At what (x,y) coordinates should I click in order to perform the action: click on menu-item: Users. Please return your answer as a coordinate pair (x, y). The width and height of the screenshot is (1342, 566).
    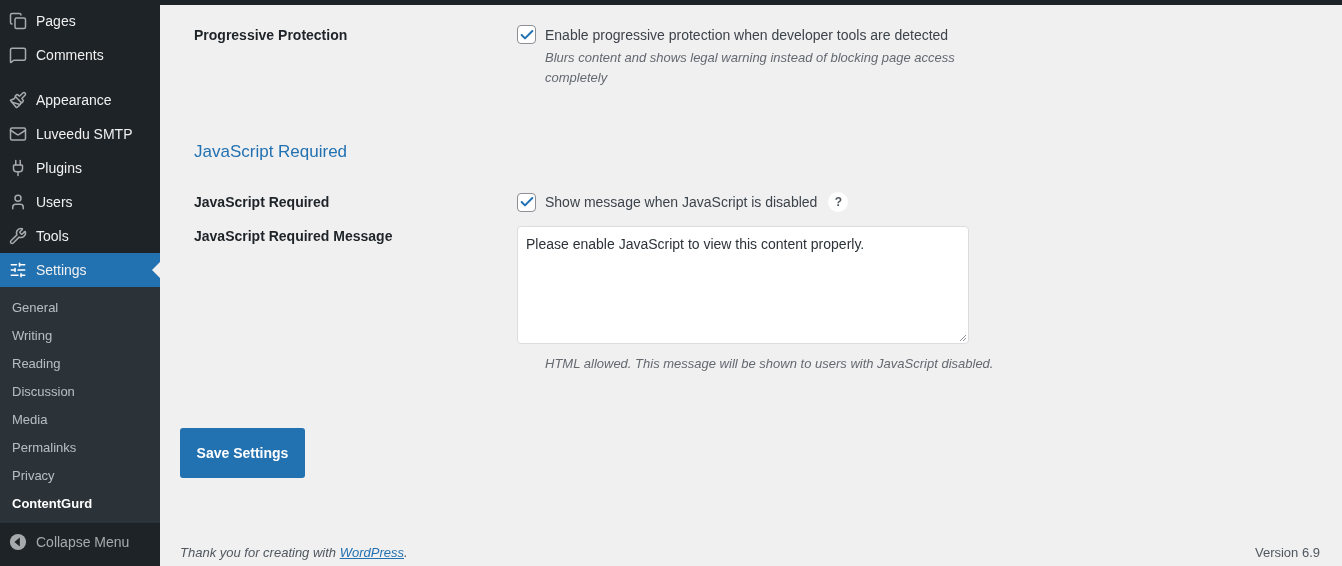
    Looking at the image, I should click on (80, 202).